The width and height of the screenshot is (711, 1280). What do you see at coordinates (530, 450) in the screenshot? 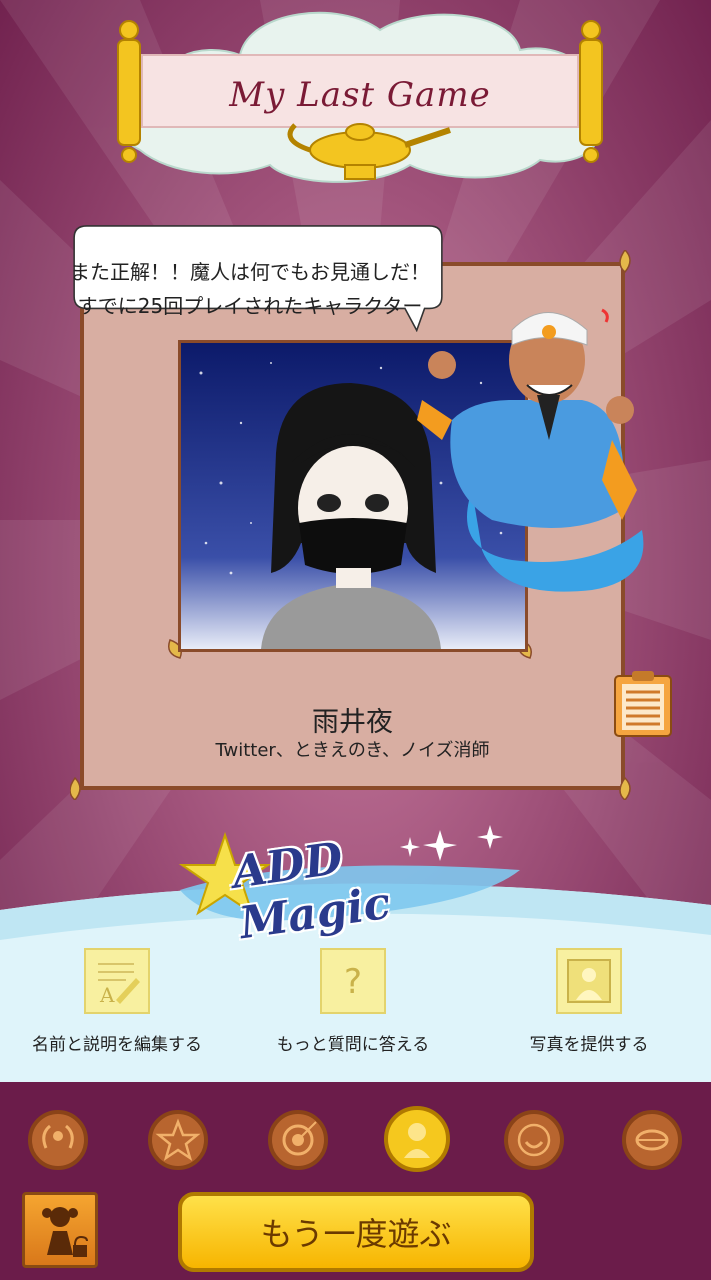
I see `genie-character` at bounding box center [530, 450].